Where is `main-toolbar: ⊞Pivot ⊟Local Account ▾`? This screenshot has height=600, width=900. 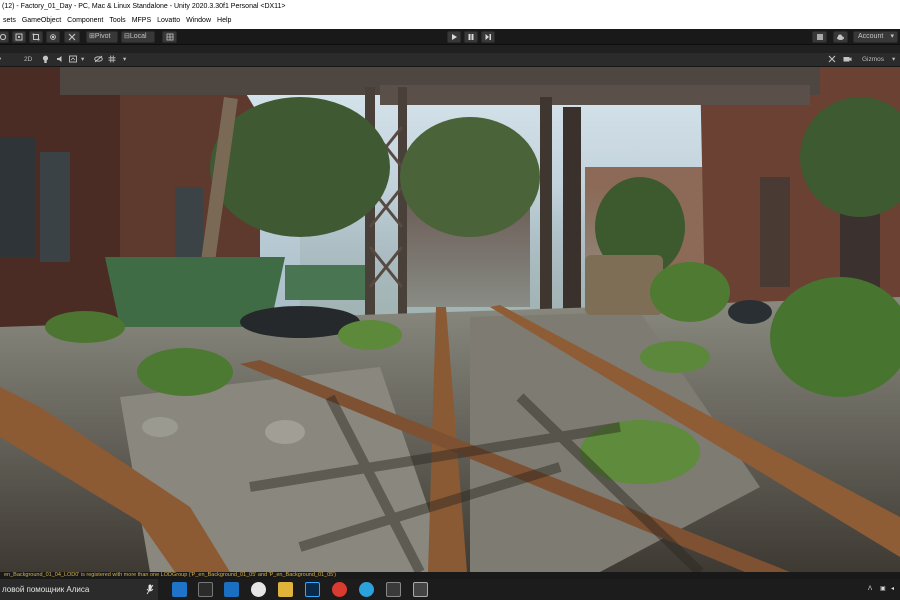
main-toolbar: ⊞Pivot ⊟Local Account ▾ is located at coordinates (450, 37).